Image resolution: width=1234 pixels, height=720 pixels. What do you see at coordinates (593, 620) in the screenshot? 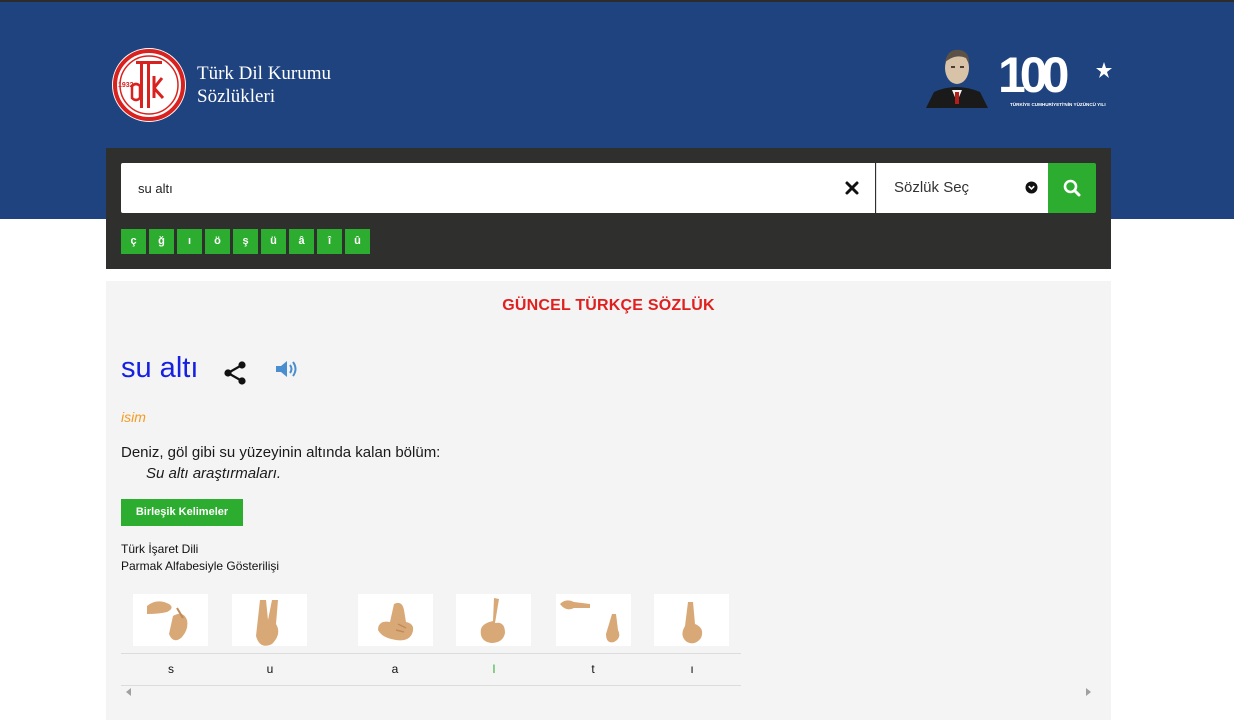
I see `hand-sign-t-image` at bounding box center [593, 620].